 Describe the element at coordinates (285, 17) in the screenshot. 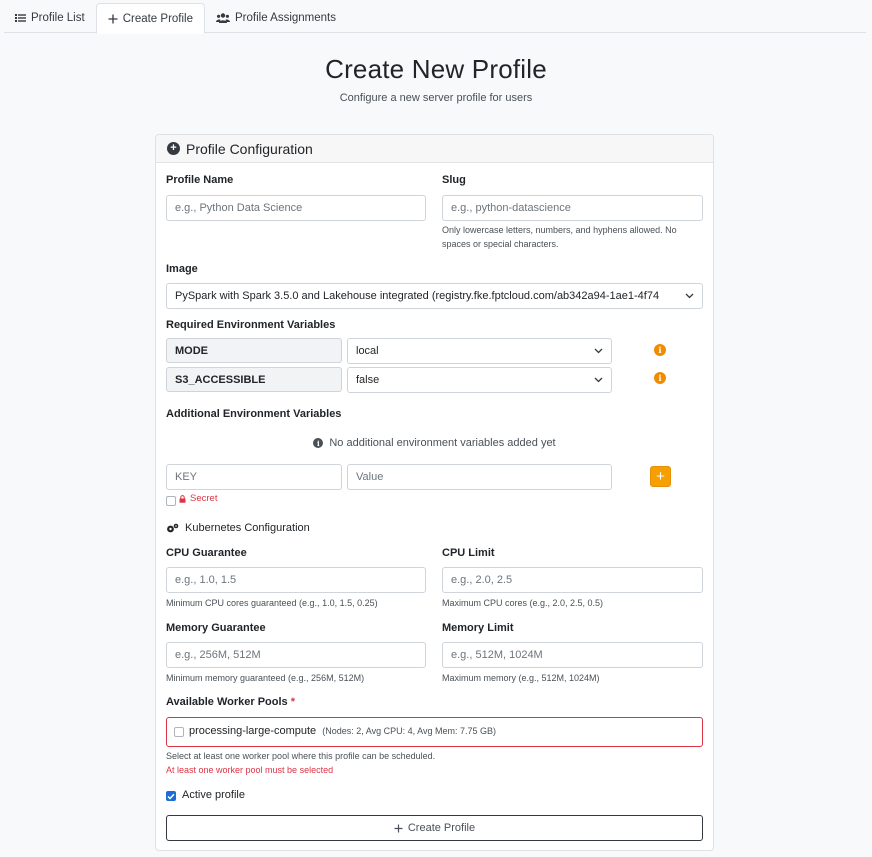

I see `tab-label: Profile Assignments` at that location.